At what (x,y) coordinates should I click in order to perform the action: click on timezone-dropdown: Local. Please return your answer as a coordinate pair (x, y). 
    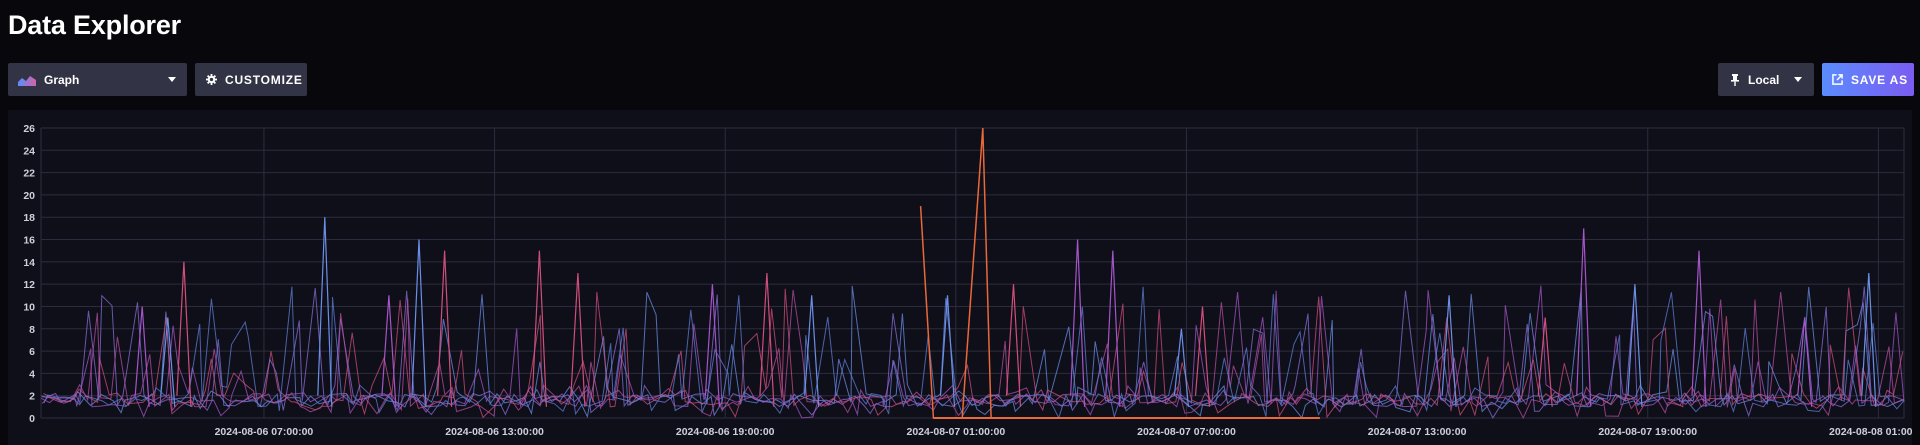
    Looking at the image, I should click on (1766, 79).